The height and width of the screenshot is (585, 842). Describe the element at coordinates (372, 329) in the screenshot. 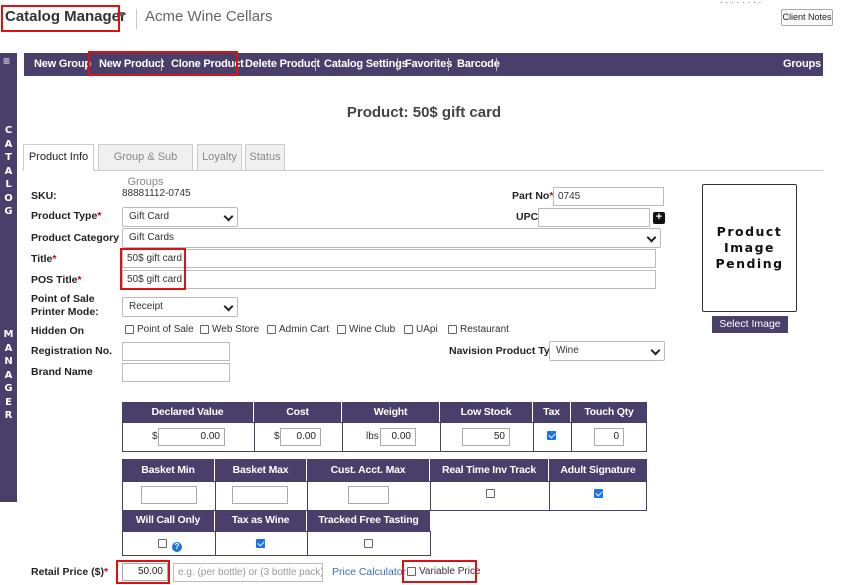

I see `hidden-wineclub-label: Wine Club` at that location.